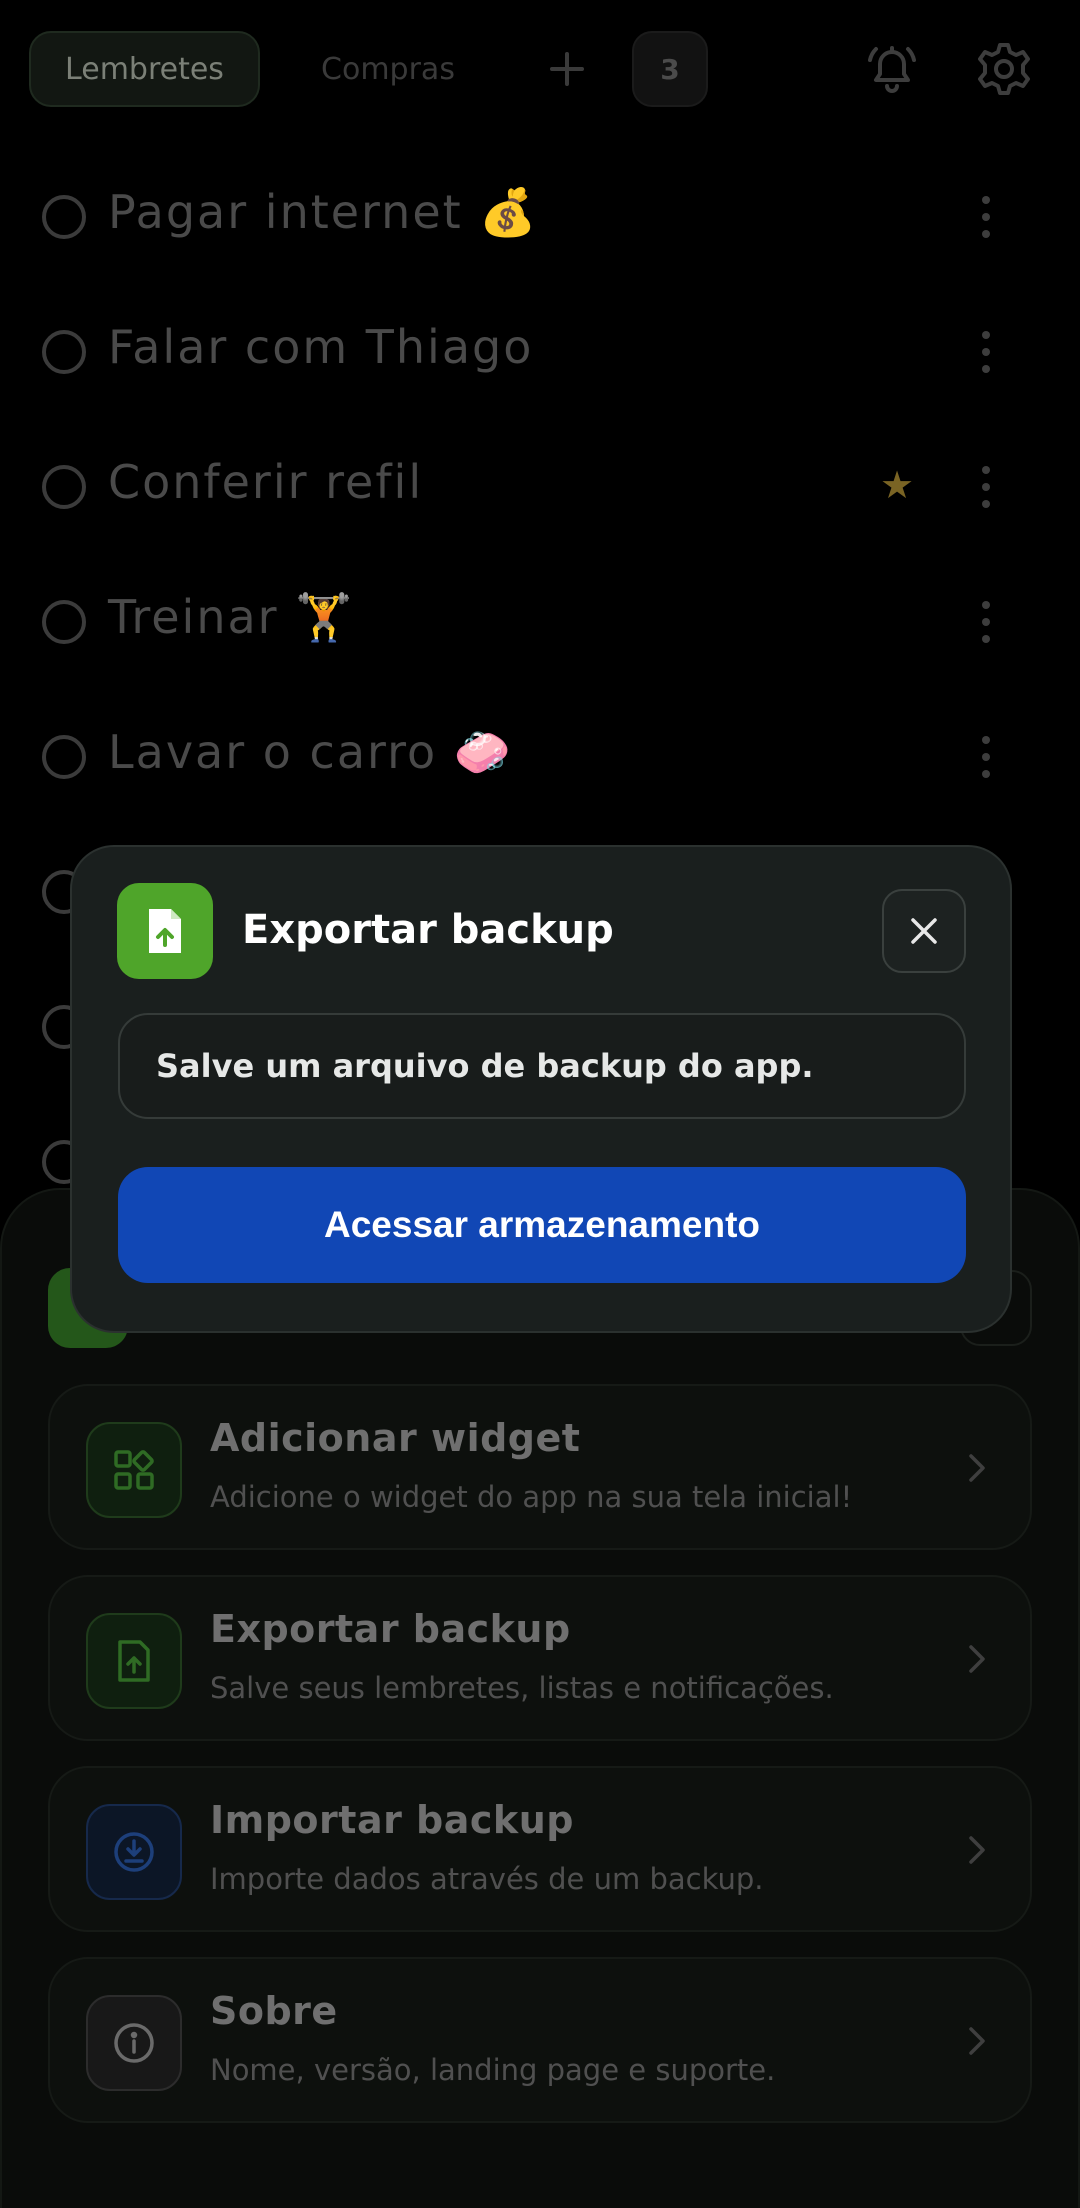 This screenshot has height=2208, width=1080. I want to click on info-icon, so click(134, 2043).